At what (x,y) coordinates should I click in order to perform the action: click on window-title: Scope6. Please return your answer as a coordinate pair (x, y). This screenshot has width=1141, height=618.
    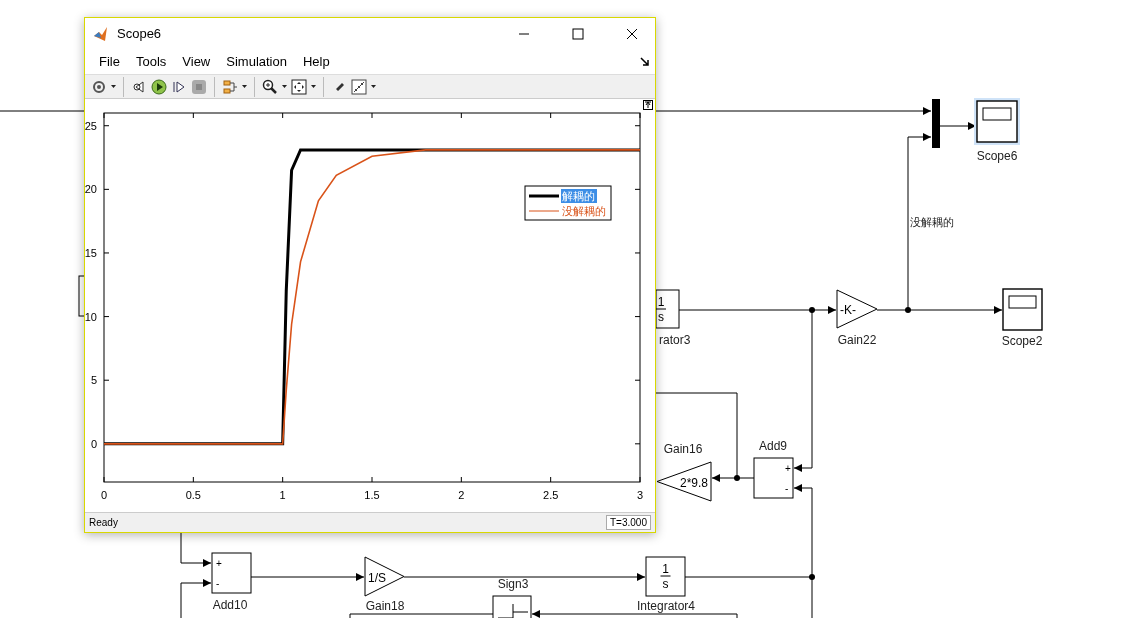
    Looking at the image, I should click on (140, 33).